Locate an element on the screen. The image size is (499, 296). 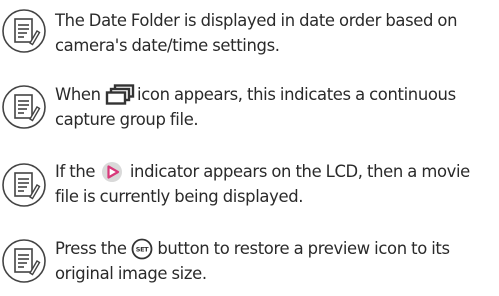
note-line: original image size. is located at coordinates (131, 273).